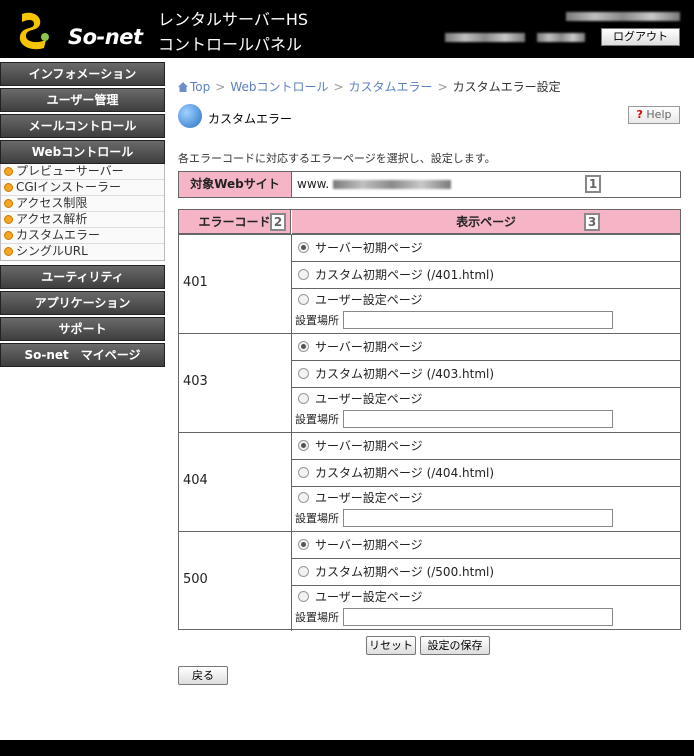 The image size is (694, 756). What do you see at coordinates (82, 204) in the screenshot?
I see `sidebar-subitem-access-restriction: アクセス制限` at bounding box center [82, 204].